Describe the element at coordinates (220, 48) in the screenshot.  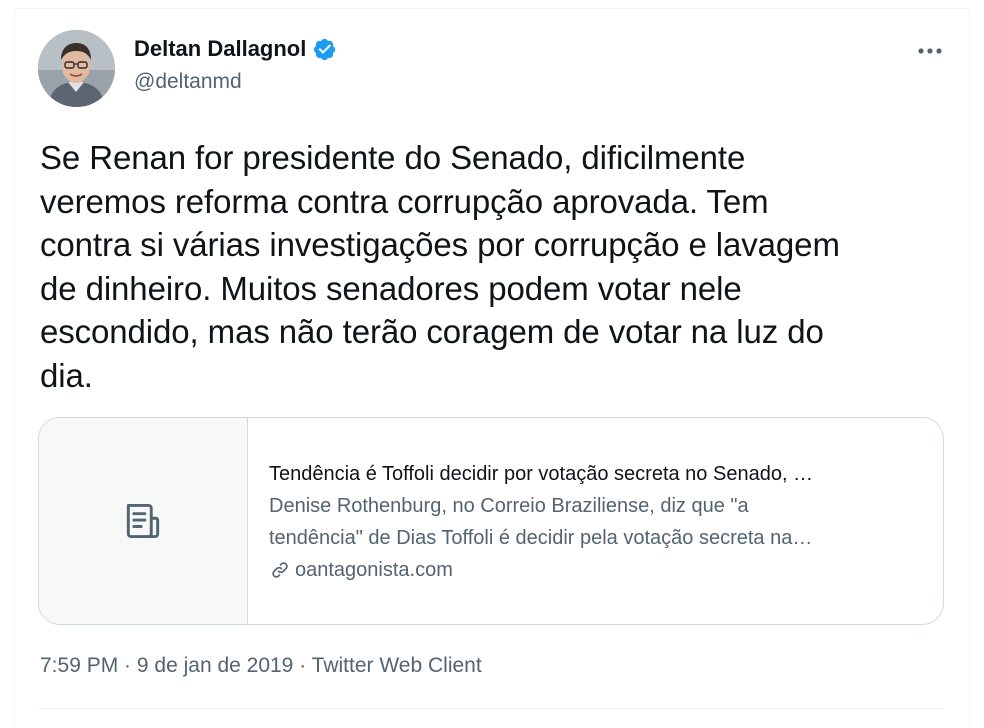
I see `author-name-text: Deltan Dallagnol` at that location.